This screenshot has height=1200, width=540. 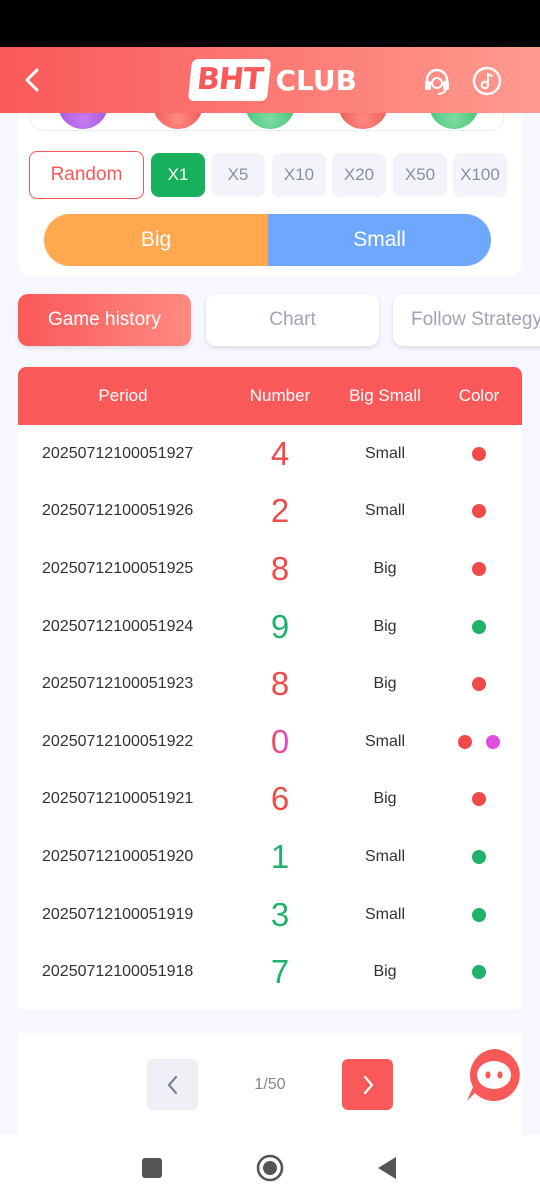 I want to click on table-header: Period Number Big Small Color, so click(x=270, y=396).